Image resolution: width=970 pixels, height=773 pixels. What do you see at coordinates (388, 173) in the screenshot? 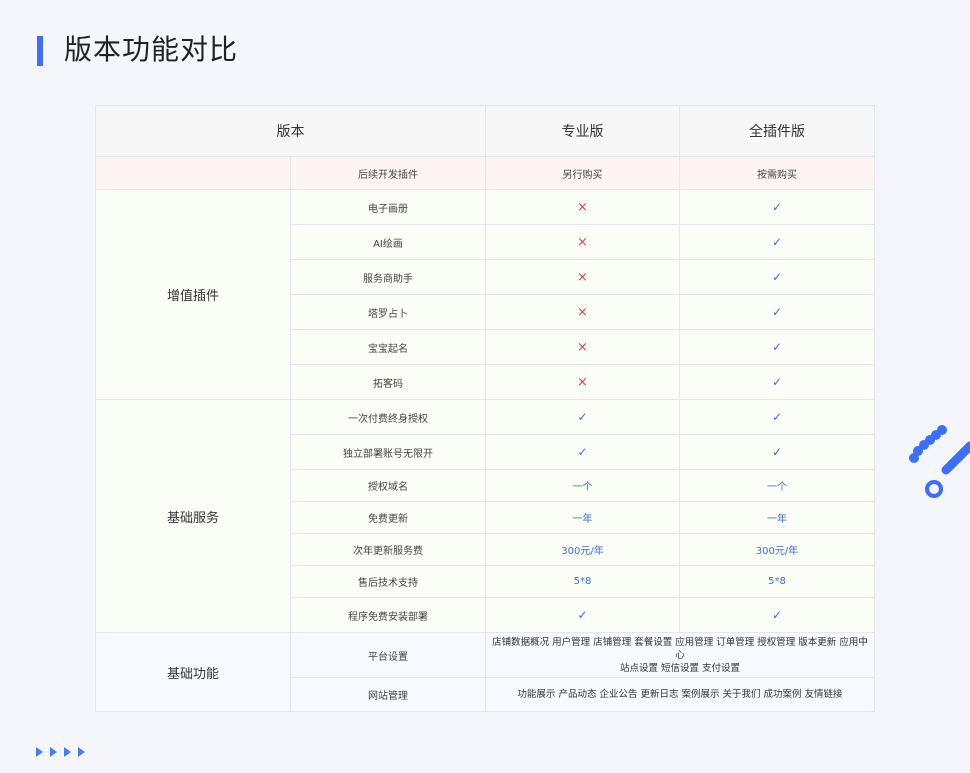
I see `feature-label: 后续开发插件` at bounding box center [388, 173].